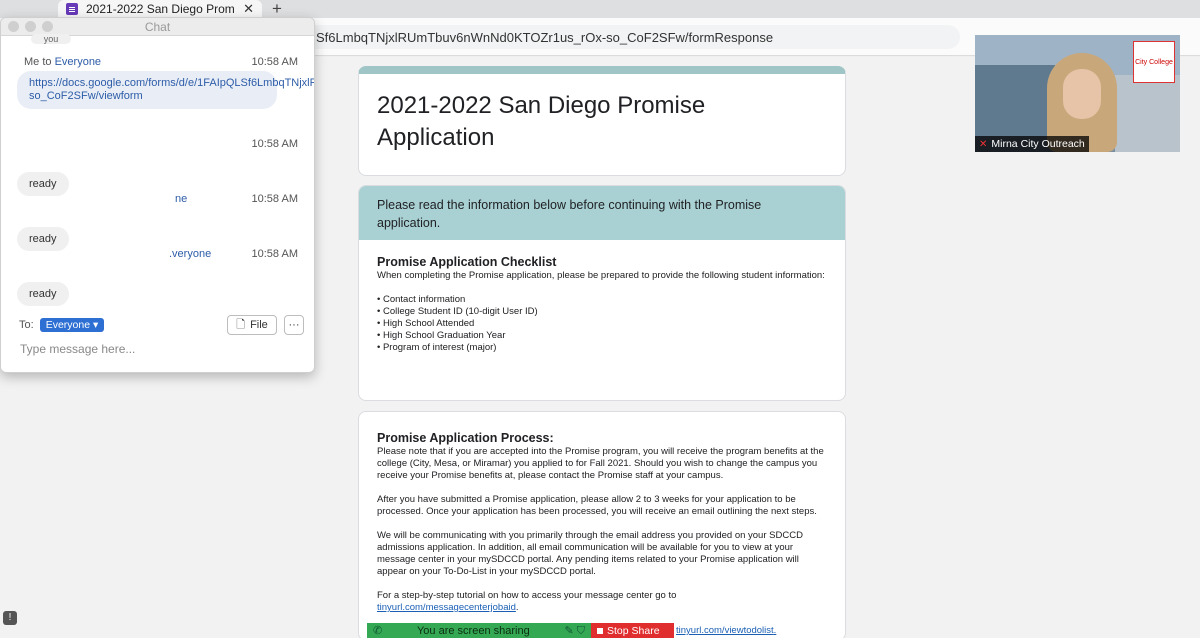 Image resolution: width=1200 pixels, height=638 pixels. Describe the element at coordinates (600, 630) in the screenshot. I see `stop-icon` at that location.